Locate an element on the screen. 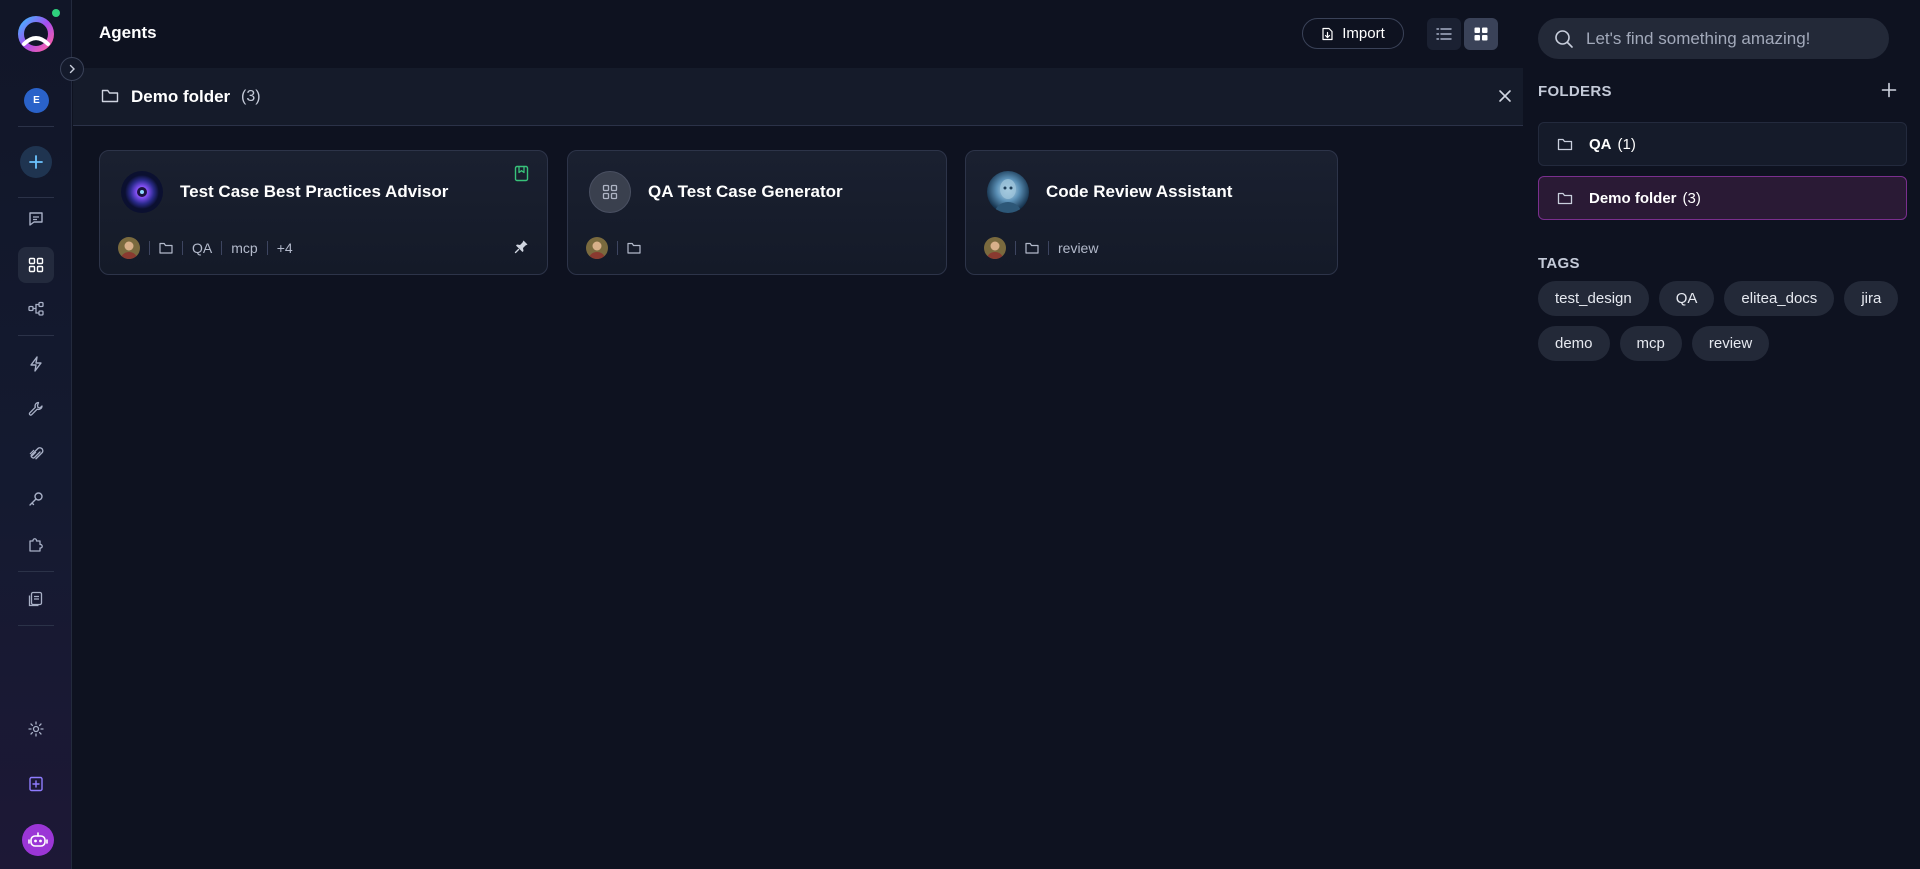 The image size is (1920, 869). agent-tag: QA is located at coordinates (202, 248).